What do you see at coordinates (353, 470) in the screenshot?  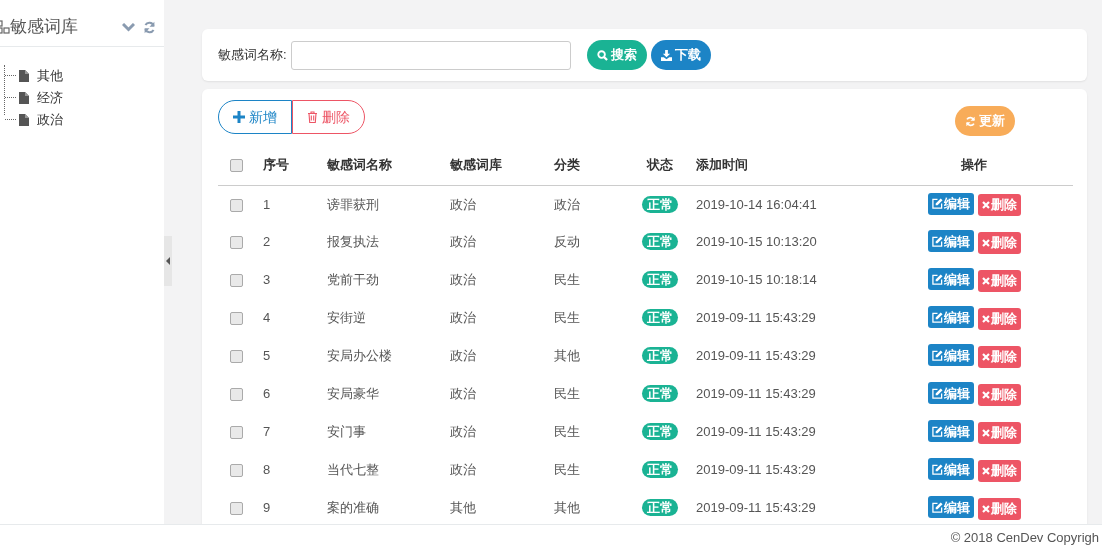 I see `table-cell: 当代七整` at bounding box center [353, 470].